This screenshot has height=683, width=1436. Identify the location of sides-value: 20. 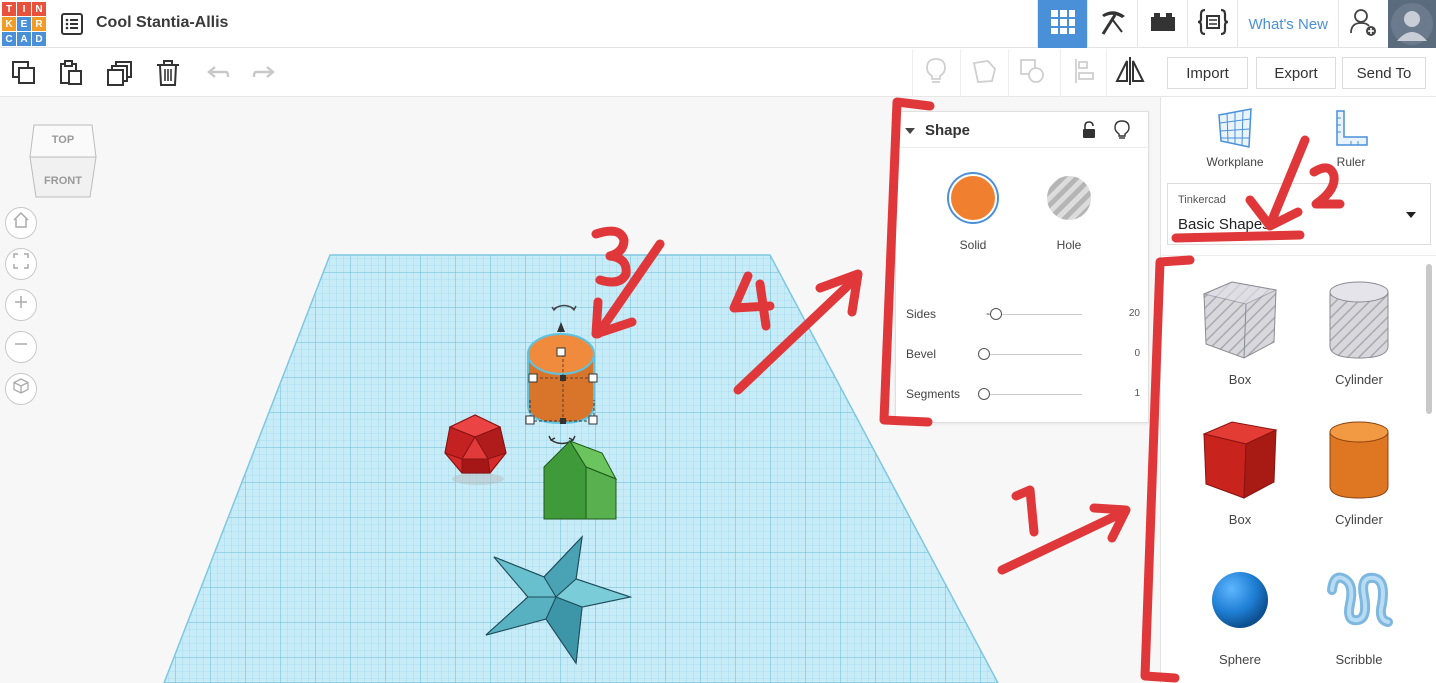
(1134, 313).